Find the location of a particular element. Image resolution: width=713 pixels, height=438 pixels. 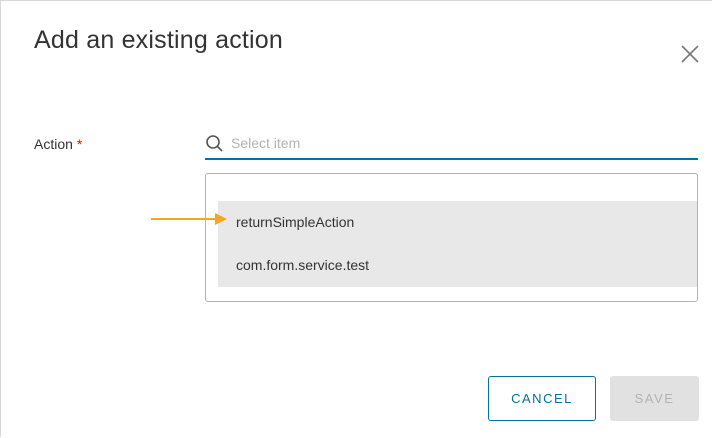

list-item-label: com.form.service.test is located at coordinates (303, 265).